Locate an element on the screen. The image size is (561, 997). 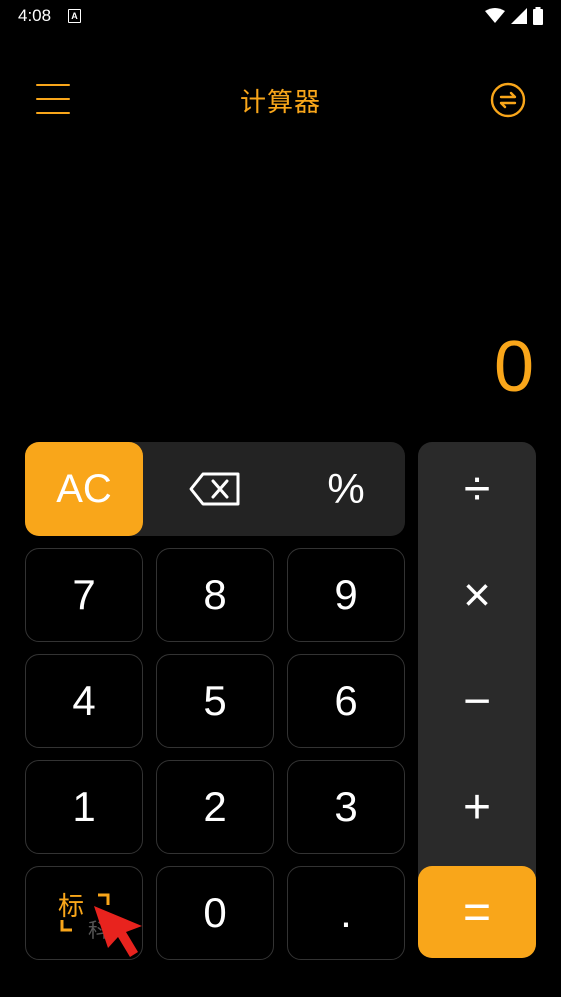
page-title: 计算器 is located at coordinates (280, 102).